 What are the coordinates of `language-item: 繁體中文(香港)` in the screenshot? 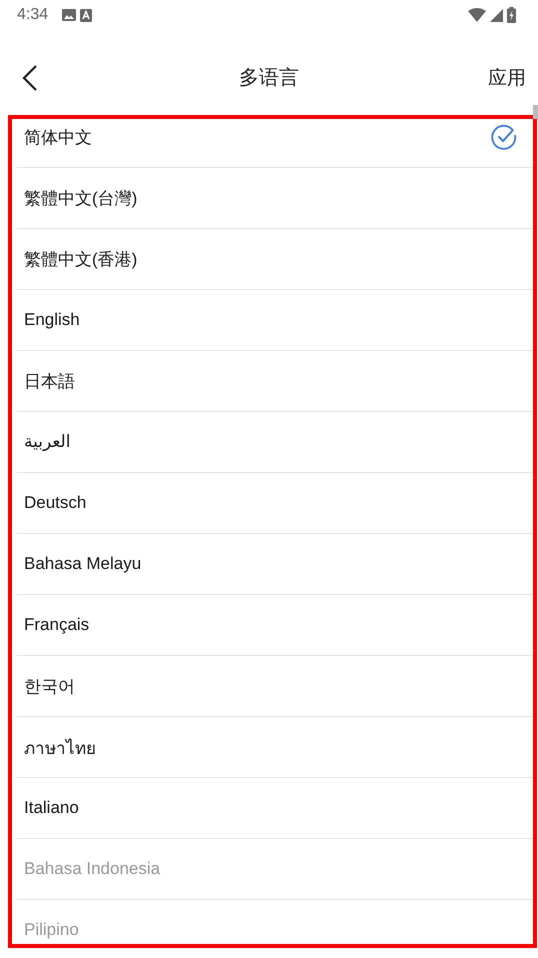 It's located at (275, 259).